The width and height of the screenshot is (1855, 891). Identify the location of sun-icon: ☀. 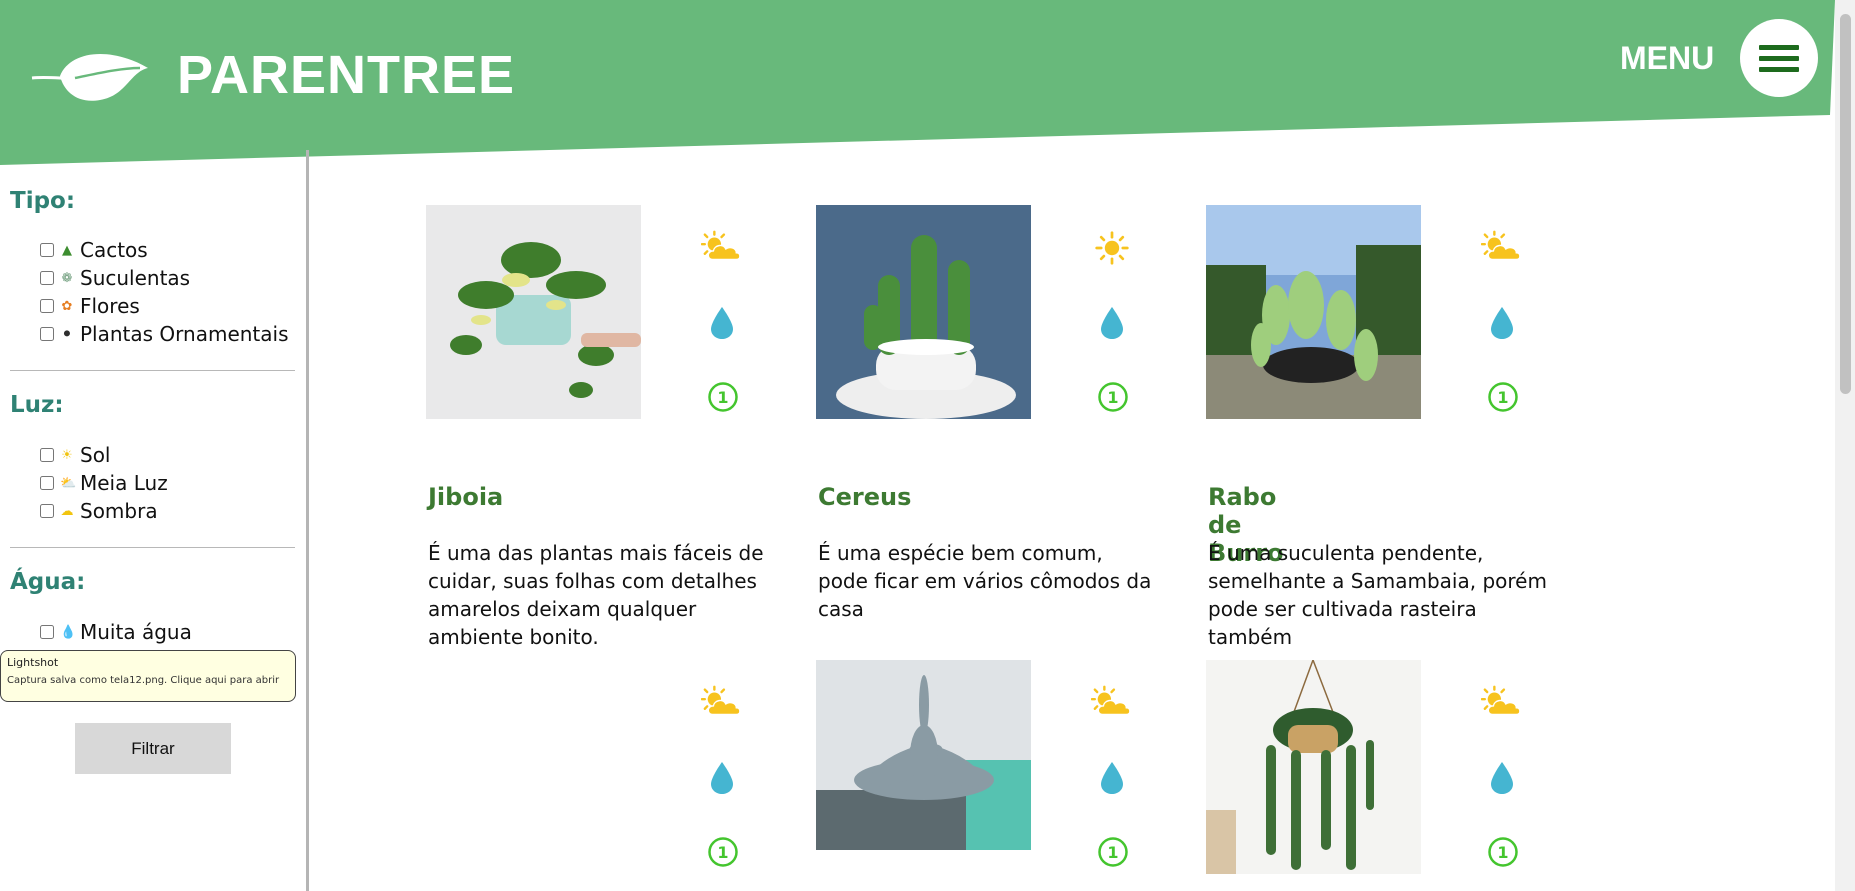
(67, 455).